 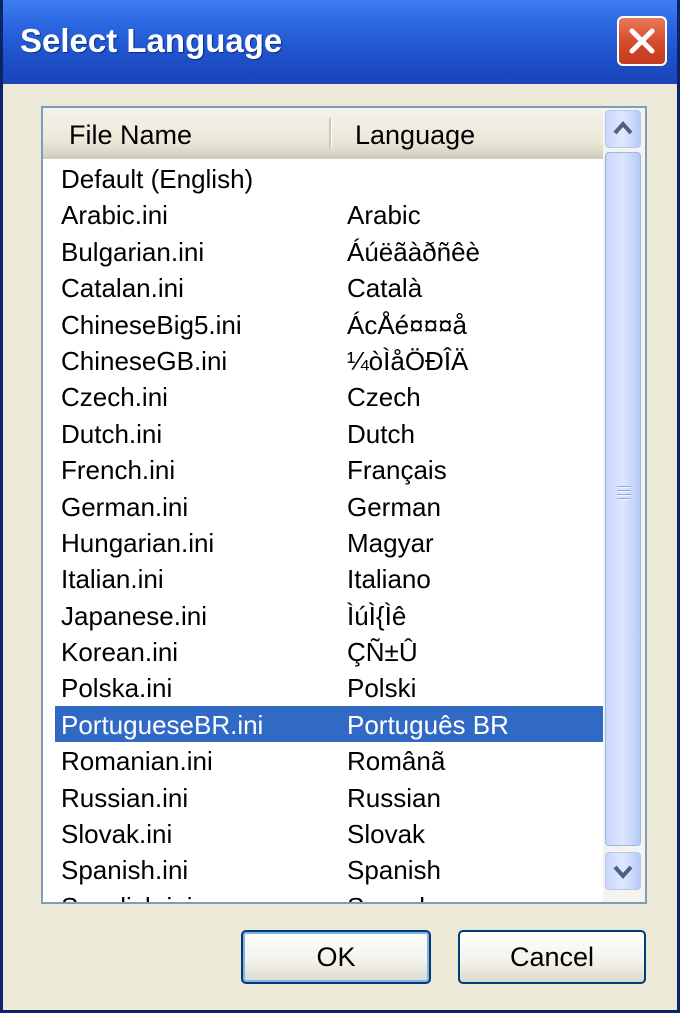 I want to click on chevron-down-icon, so click(x=623, y=872).